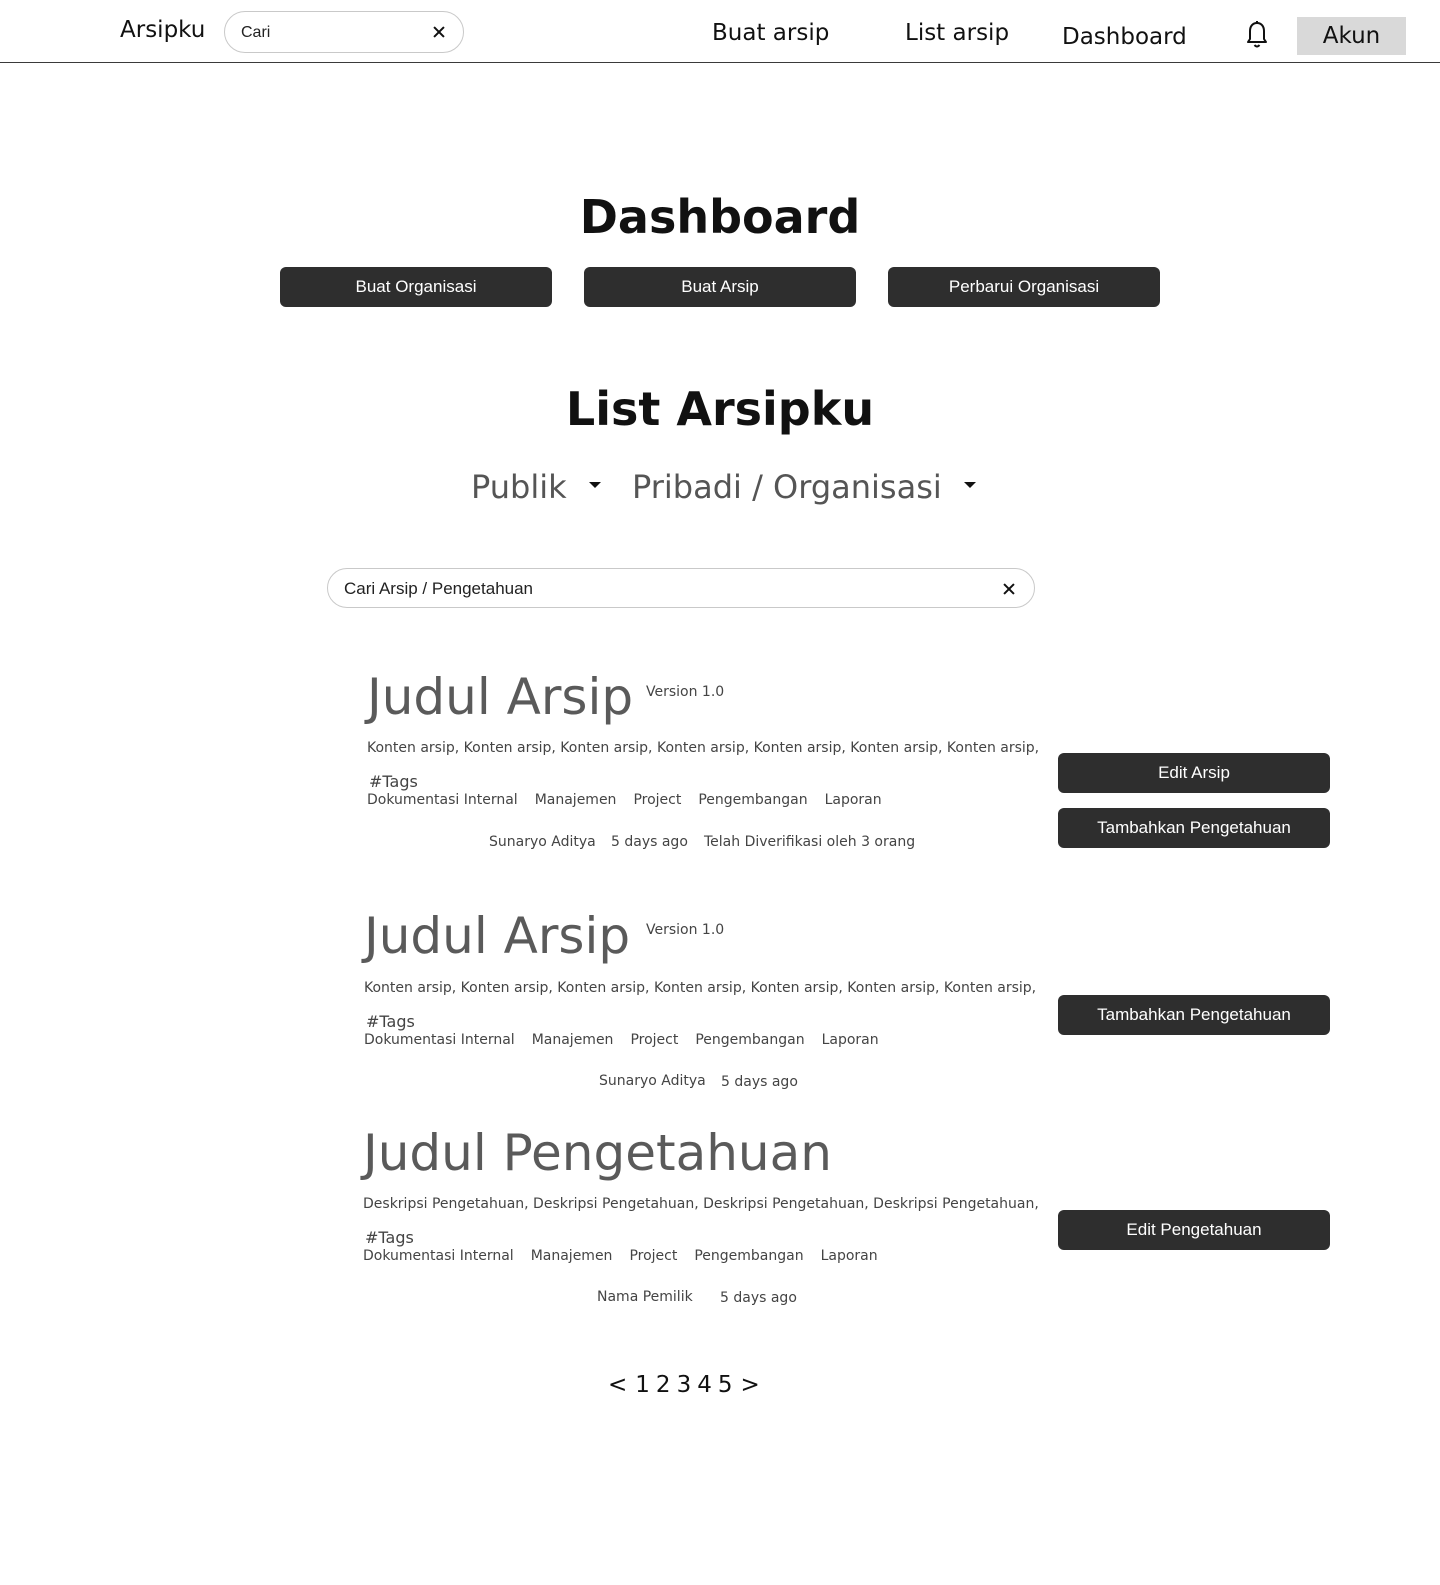 This screenshot has width=1440, height=1585. Describe the element at coordinates (758, 1298) in the screenshot. I see `knowledge-timestamp: 5 days ago` at that location.